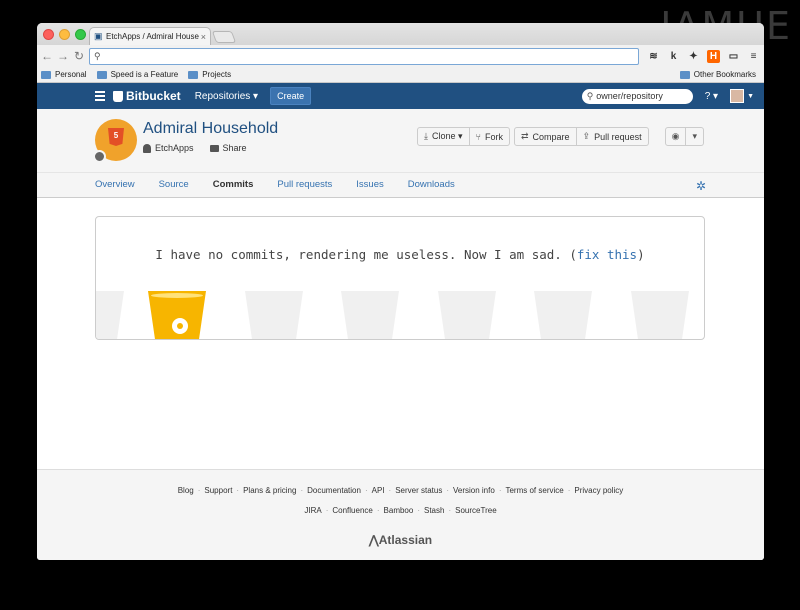  Describe the element at coordinates (269, 490) in the screenshot. I see `footer-link-plans: Plans & pricing` at that location.